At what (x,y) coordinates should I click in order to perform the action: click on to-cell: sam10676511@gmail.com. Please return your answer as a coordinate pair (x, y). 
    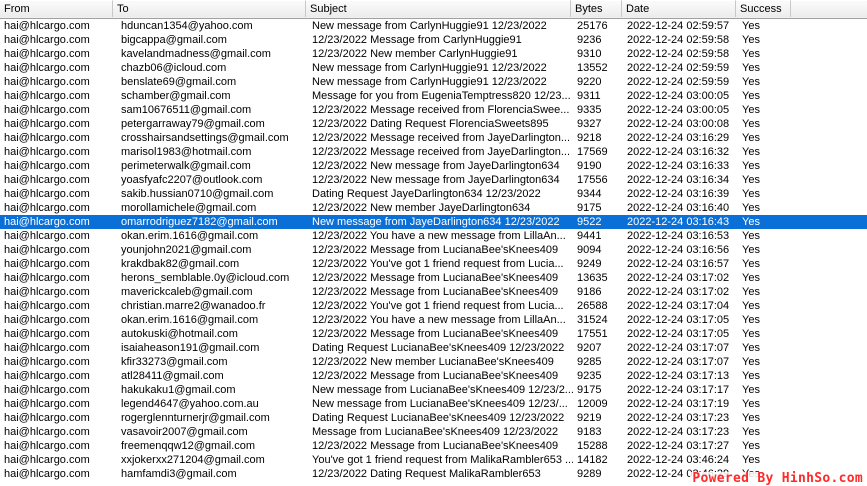
    Looking at the image, I should click on (186, 110).